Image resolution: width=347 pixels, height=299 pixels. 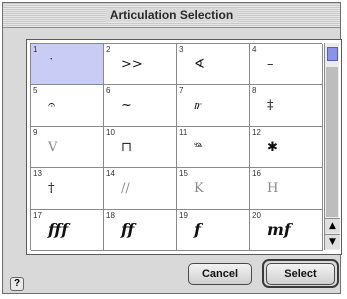 What do you see at coordinates (300, 274) in the screenshot?
I see `select-button: Select` at bounding box center [300, 274].